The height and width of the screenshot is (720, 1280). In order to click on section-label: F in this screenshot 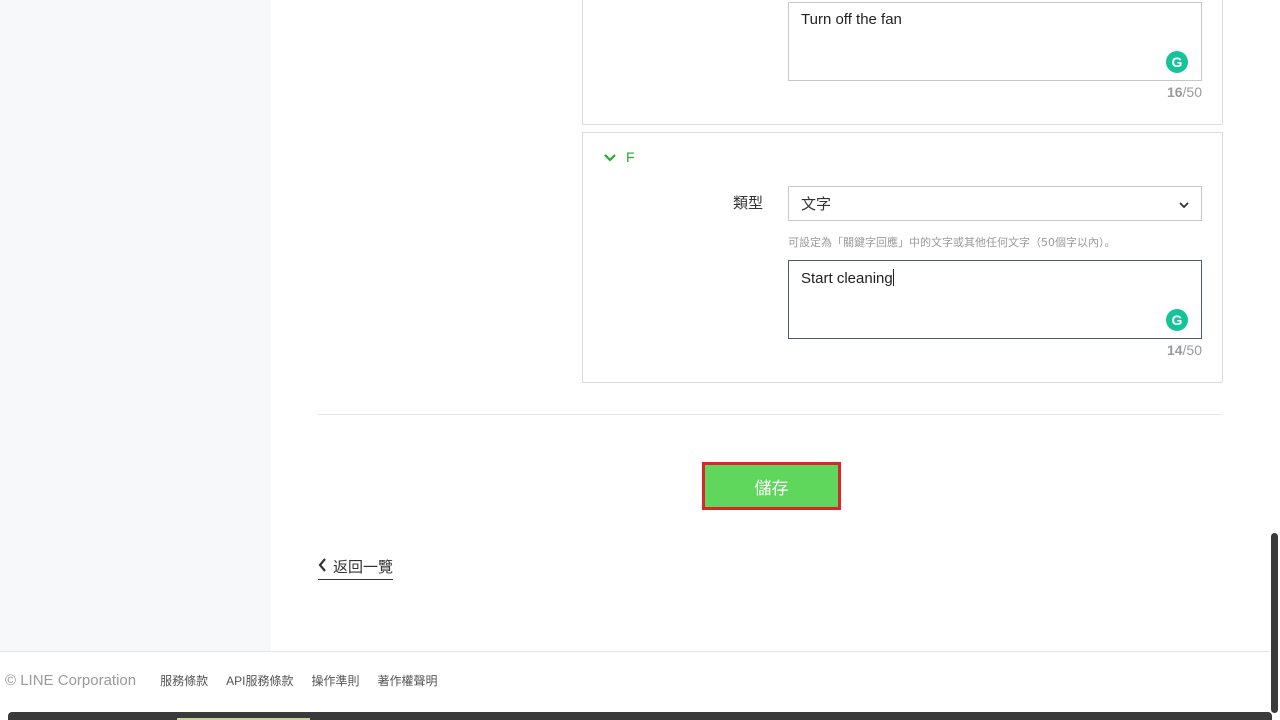, I will do `click(630, 157)`.